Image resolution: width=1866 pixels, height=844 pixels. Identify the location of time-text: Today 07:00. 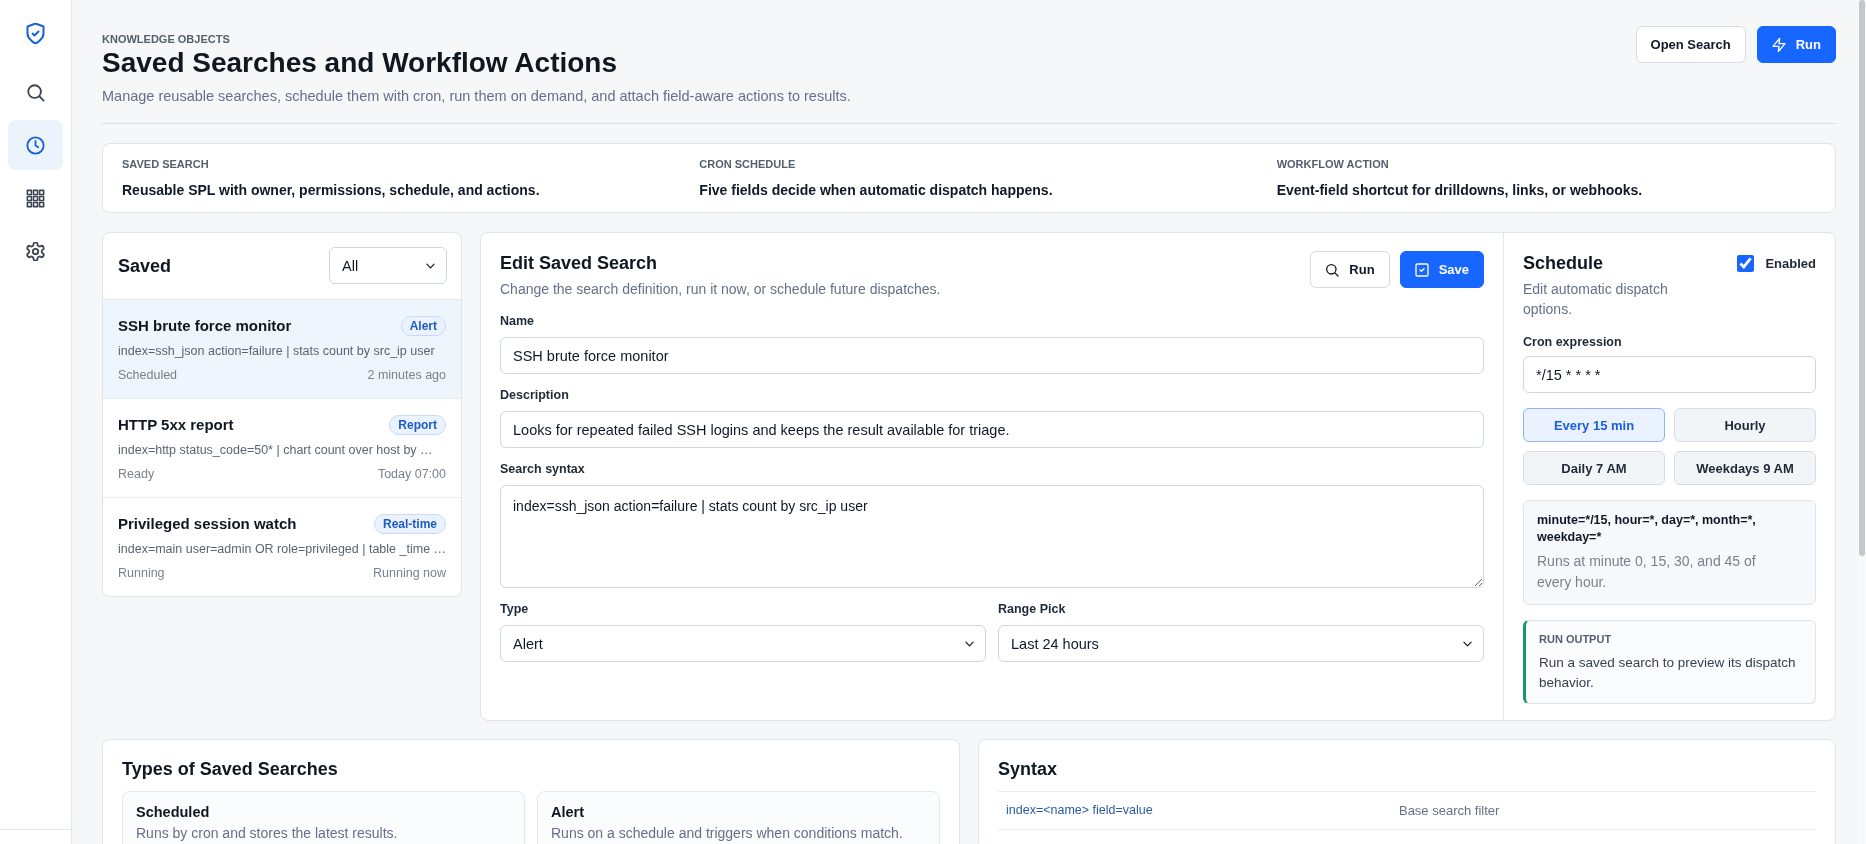
(411, 474).